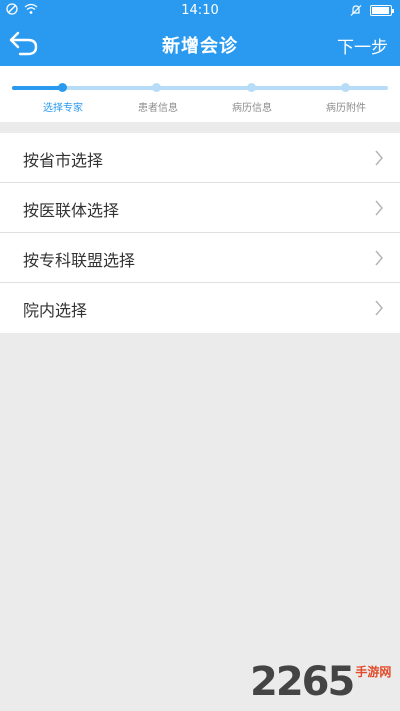 This screenshot has height=711, width=400. What do you see at coordinates (346, 108) in the screenshot?
I see `step-label-record-attachment: 病历附件` at bounding box center [346, 108].